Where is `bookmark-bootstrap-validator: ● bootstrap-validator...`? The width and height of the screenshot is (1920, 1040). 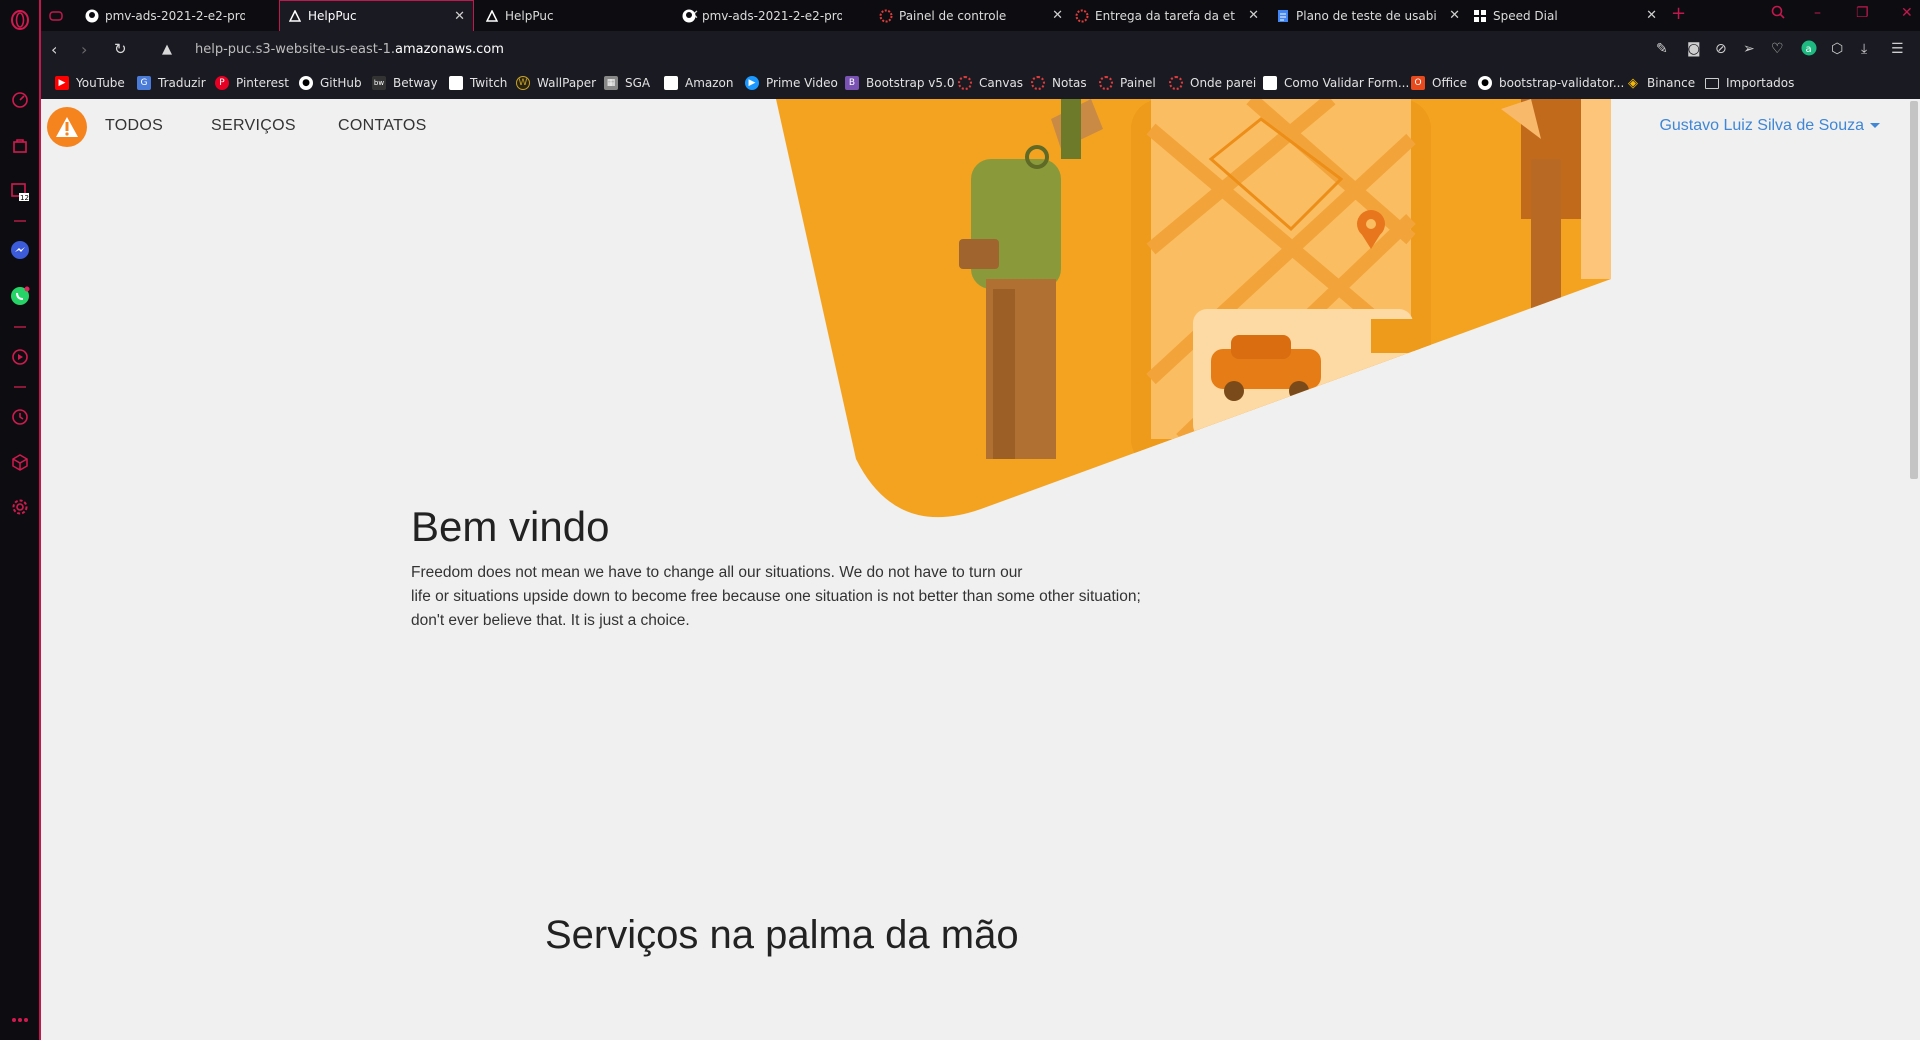 bookmark-bootstrap-validator: ● bootstrap-validator... is located at coordinates (1551, 83).